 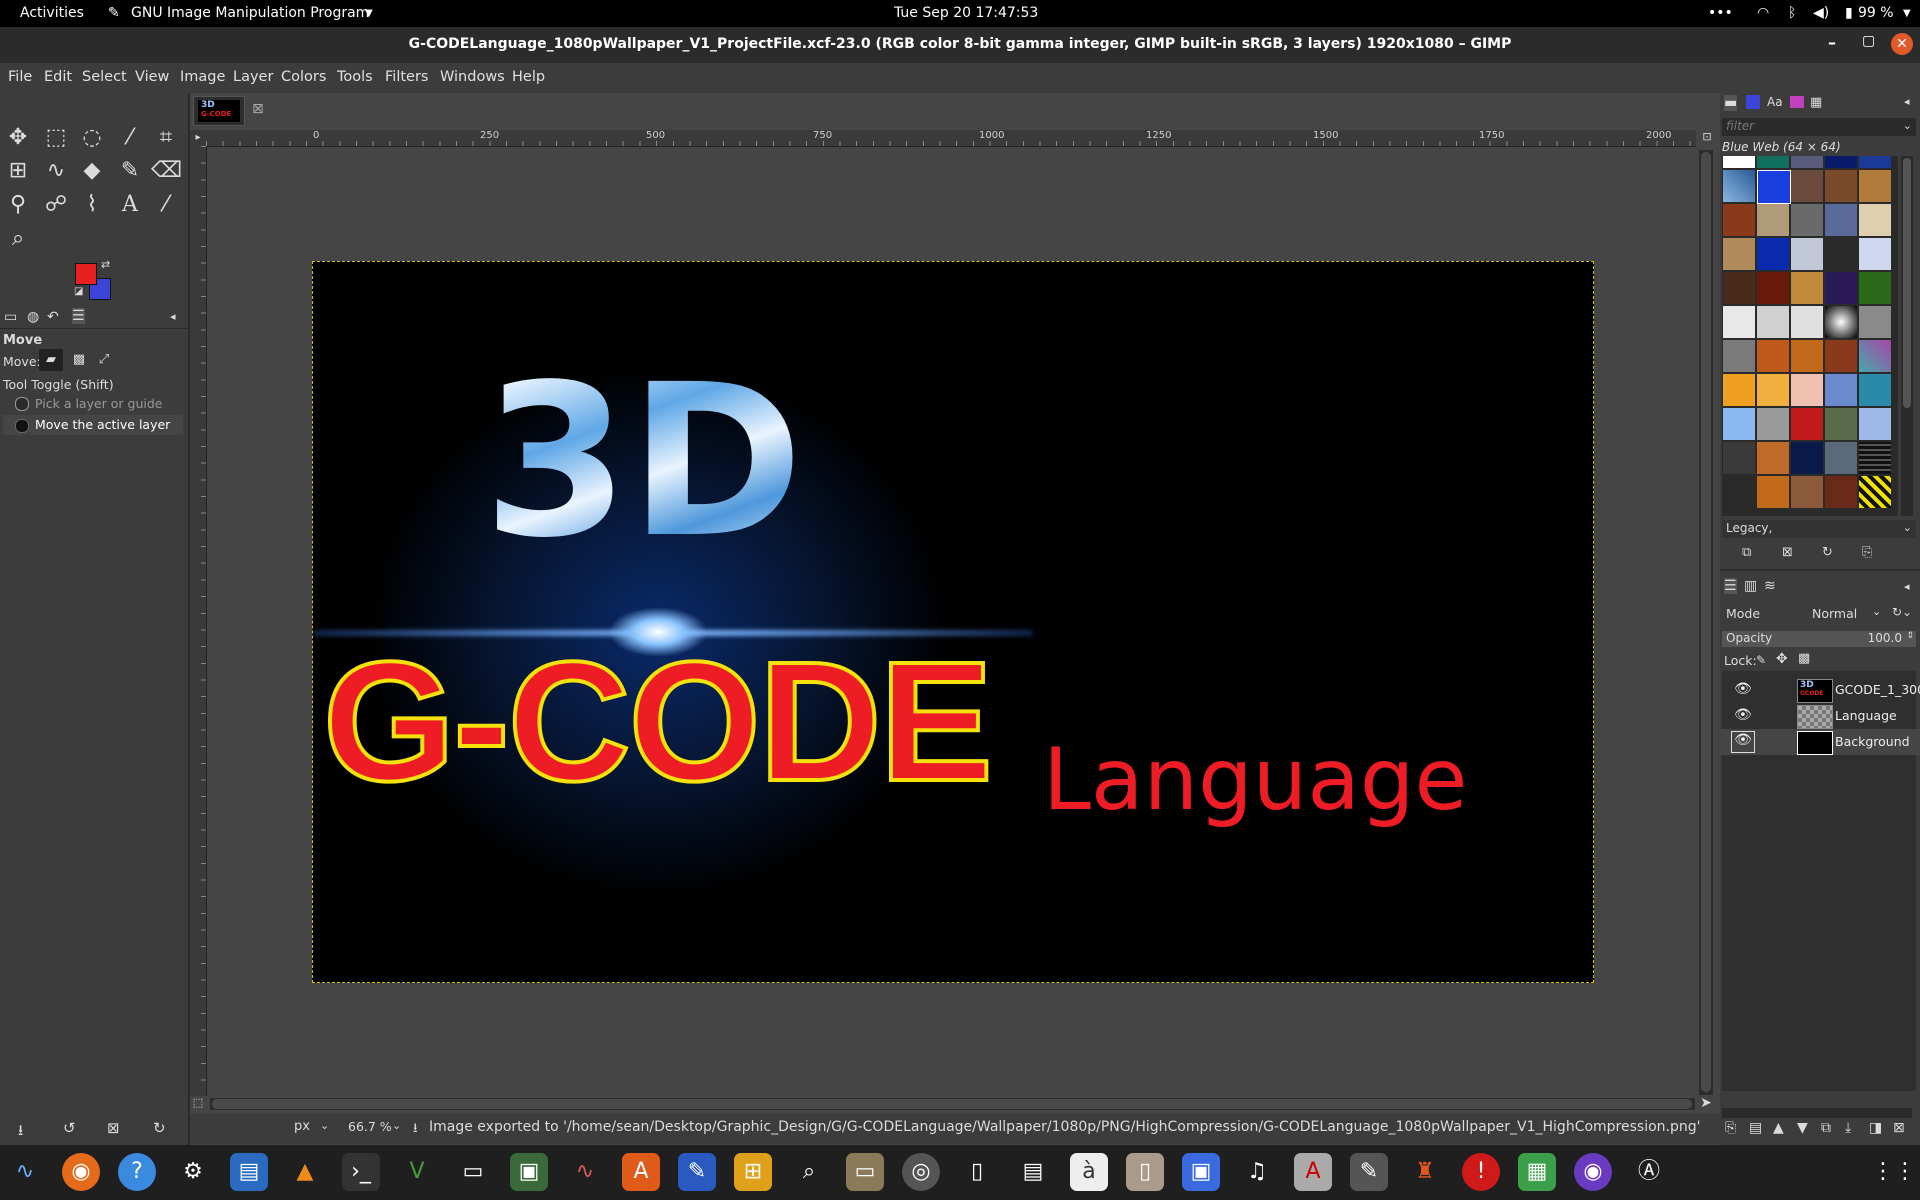 What do you see at coordinates (1753, 102) in the screenshot?
I see `patterns-tab-icon` at bounding box center [1753, 102].